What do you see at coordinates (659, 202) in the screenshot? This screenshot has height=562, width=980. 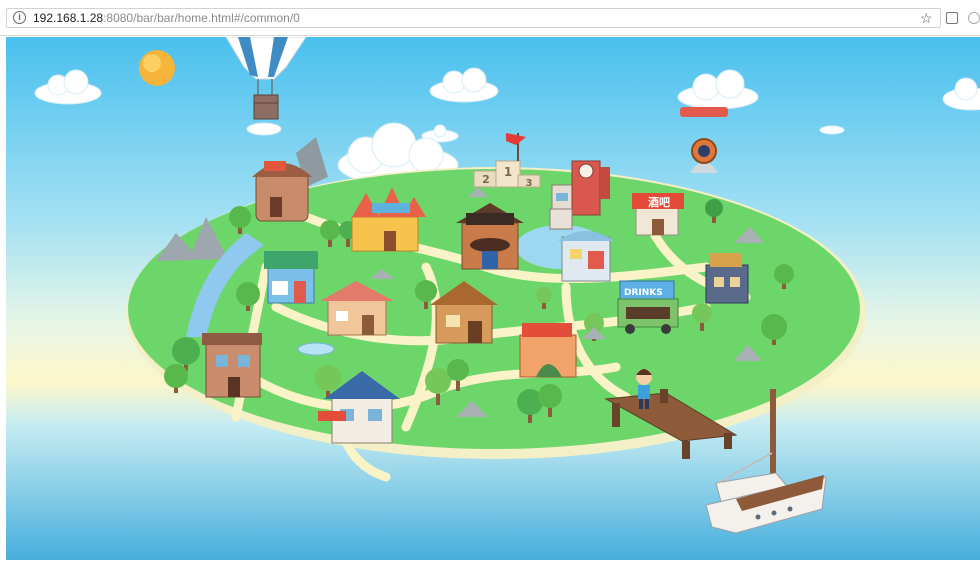 I see `bar-sign-label: 酒吧` at bounding box center [659, 202].